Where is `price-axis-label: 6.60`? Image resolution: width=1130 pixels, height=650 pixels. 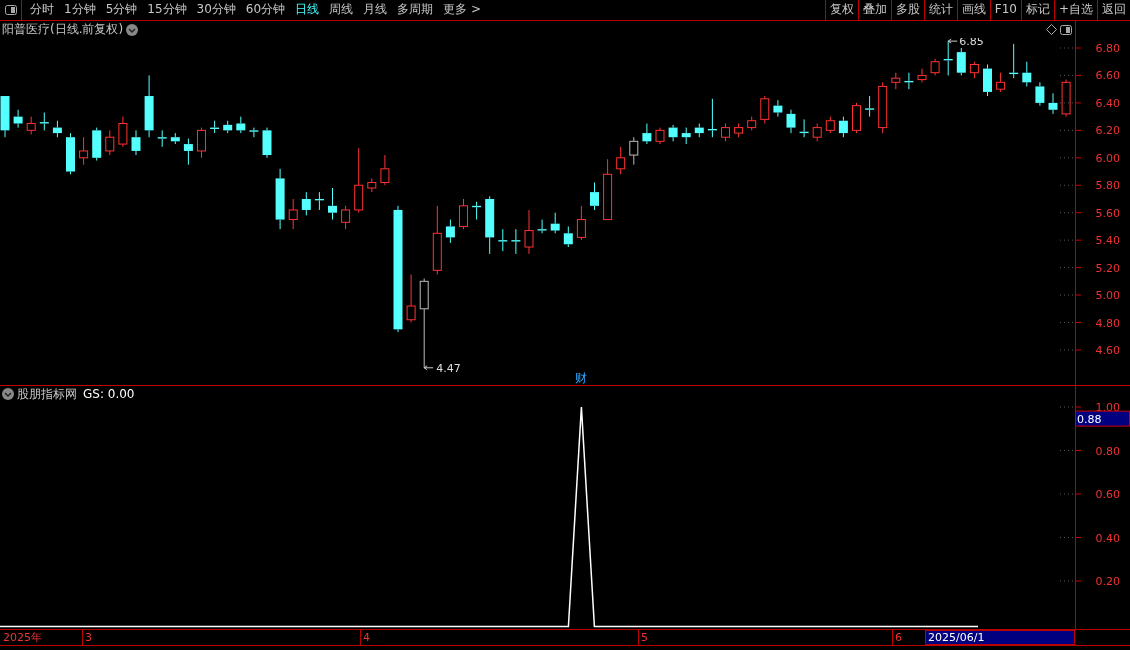
price-axis-label: 6.60 is located at coordinates (1107, 76).